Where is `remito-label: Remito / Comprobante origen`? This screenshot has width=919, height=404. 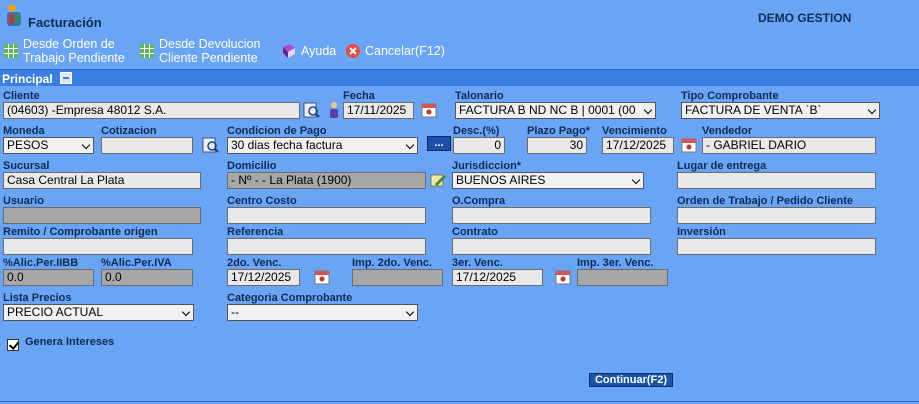
remito-label: Remito / Comprobante origen is located at coordinates (80, 232).